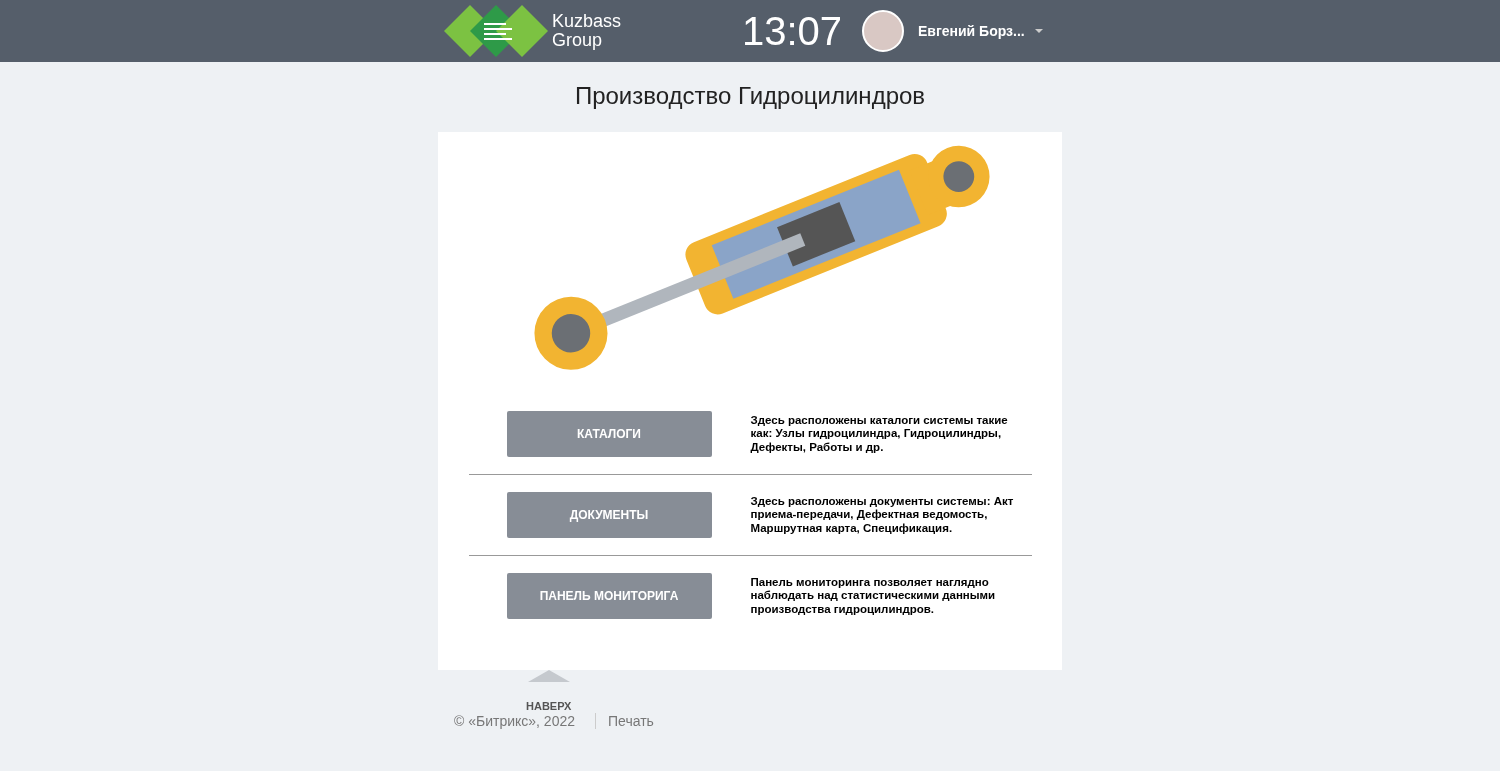 This screenshot has height=771, width=1500. What do you see at coordinates (609, 434) in the screenshot?
I see `section-button: КАТАЛОГИ` at bounding box center [609, 434].